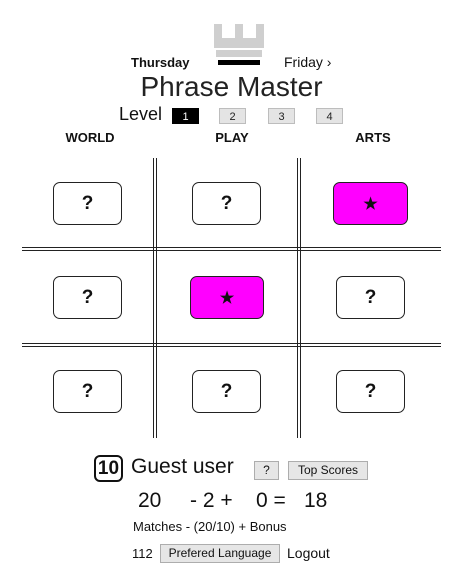  What do you see at coordinates (316, 500) in the screenshot?
I see `score-total: 18` at bounding box center [316, 500].